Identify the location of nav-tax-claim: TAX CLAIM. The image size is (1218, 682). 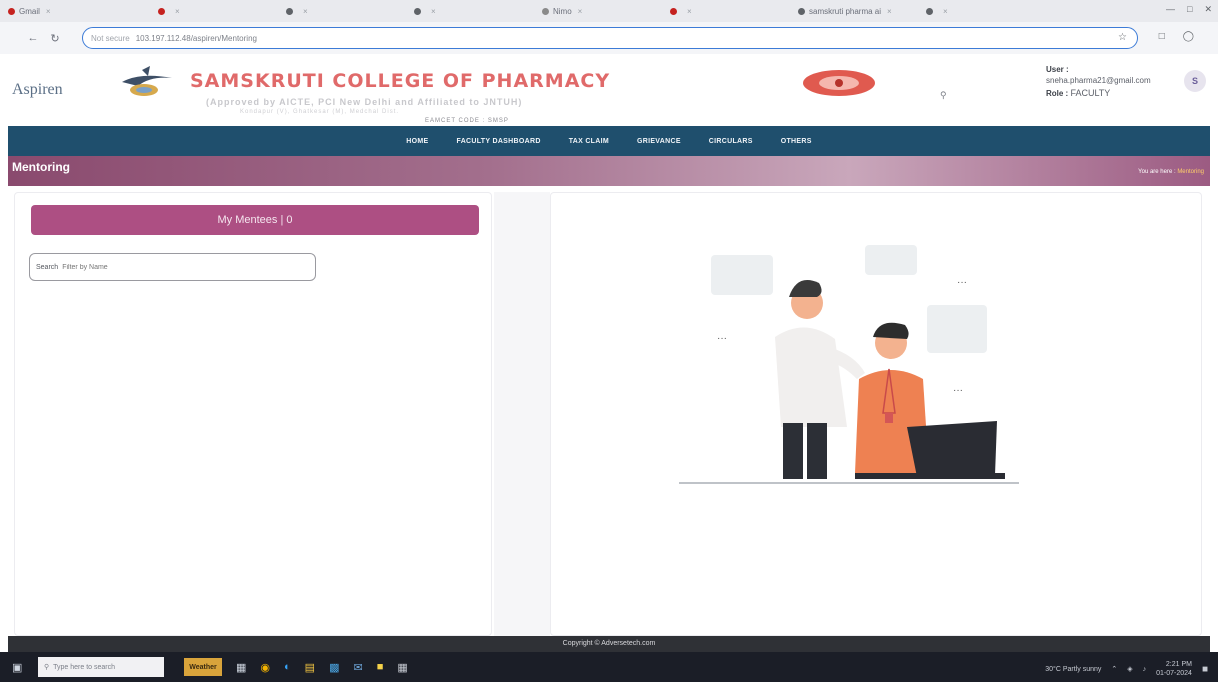
(589, 141).